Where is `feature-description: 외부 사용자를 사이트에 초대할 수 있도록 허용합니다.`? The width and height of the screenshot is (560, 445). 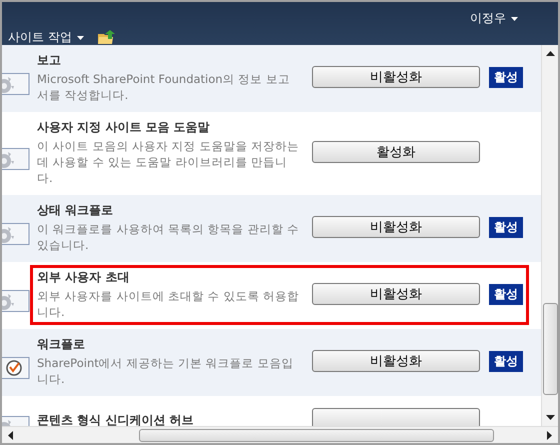 feature-description: 외부 사용자를 사이트에 초대할 수 있도록 허용합니다. is located at coordinates (168, 304).